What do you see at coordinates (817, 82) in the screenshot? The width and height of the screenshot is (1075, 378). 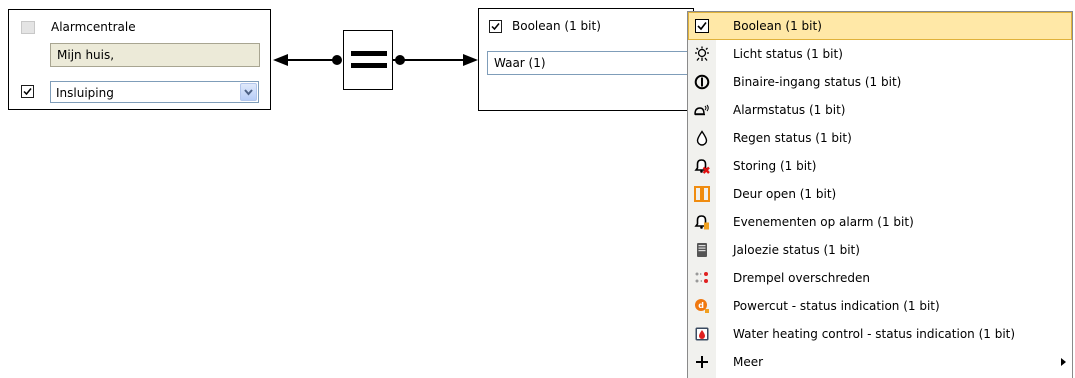 I see `menu-item-label: Binaire-ingang status (1 bit)` at bounding box center [817, 82].